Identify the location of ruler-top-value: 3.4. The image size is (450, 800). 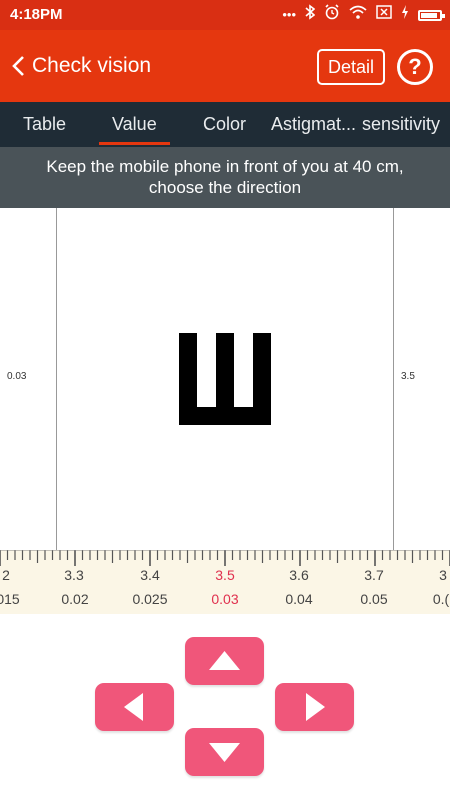
(150, 575).